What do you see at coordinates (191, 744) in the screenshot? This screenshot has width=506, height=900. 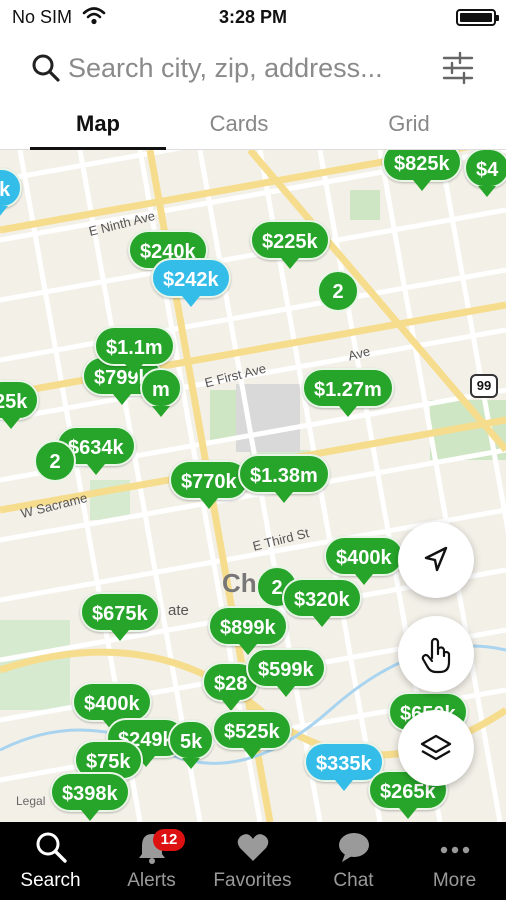 I see `price-pin: 5k` at bounding box center [191, 744].